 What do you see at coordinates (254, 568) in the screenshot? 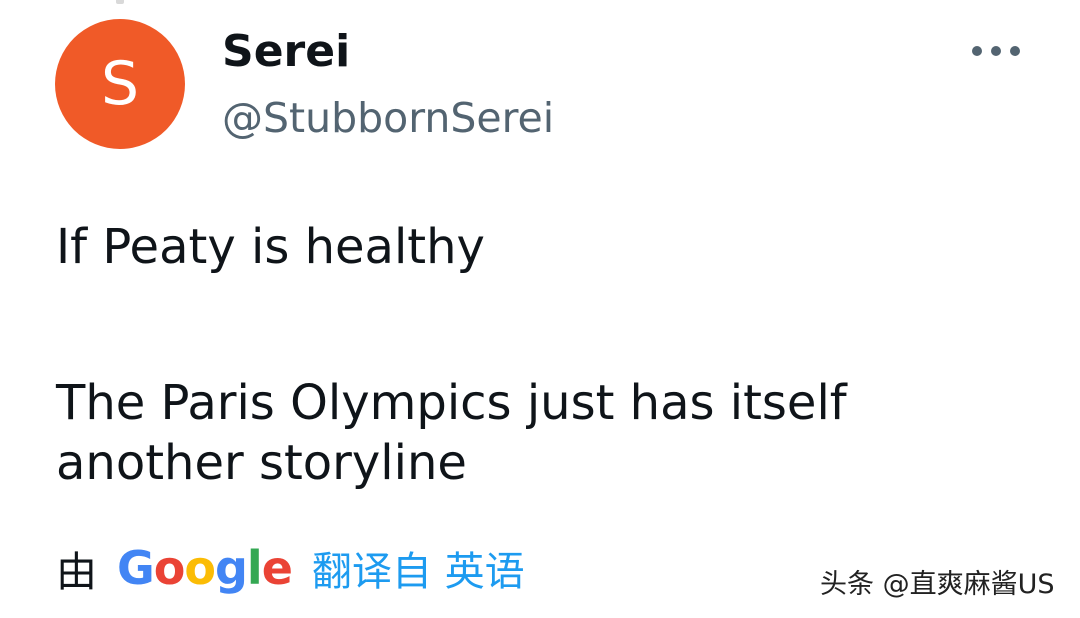
I see `google-letter: l` at bounding box center [254, 568].